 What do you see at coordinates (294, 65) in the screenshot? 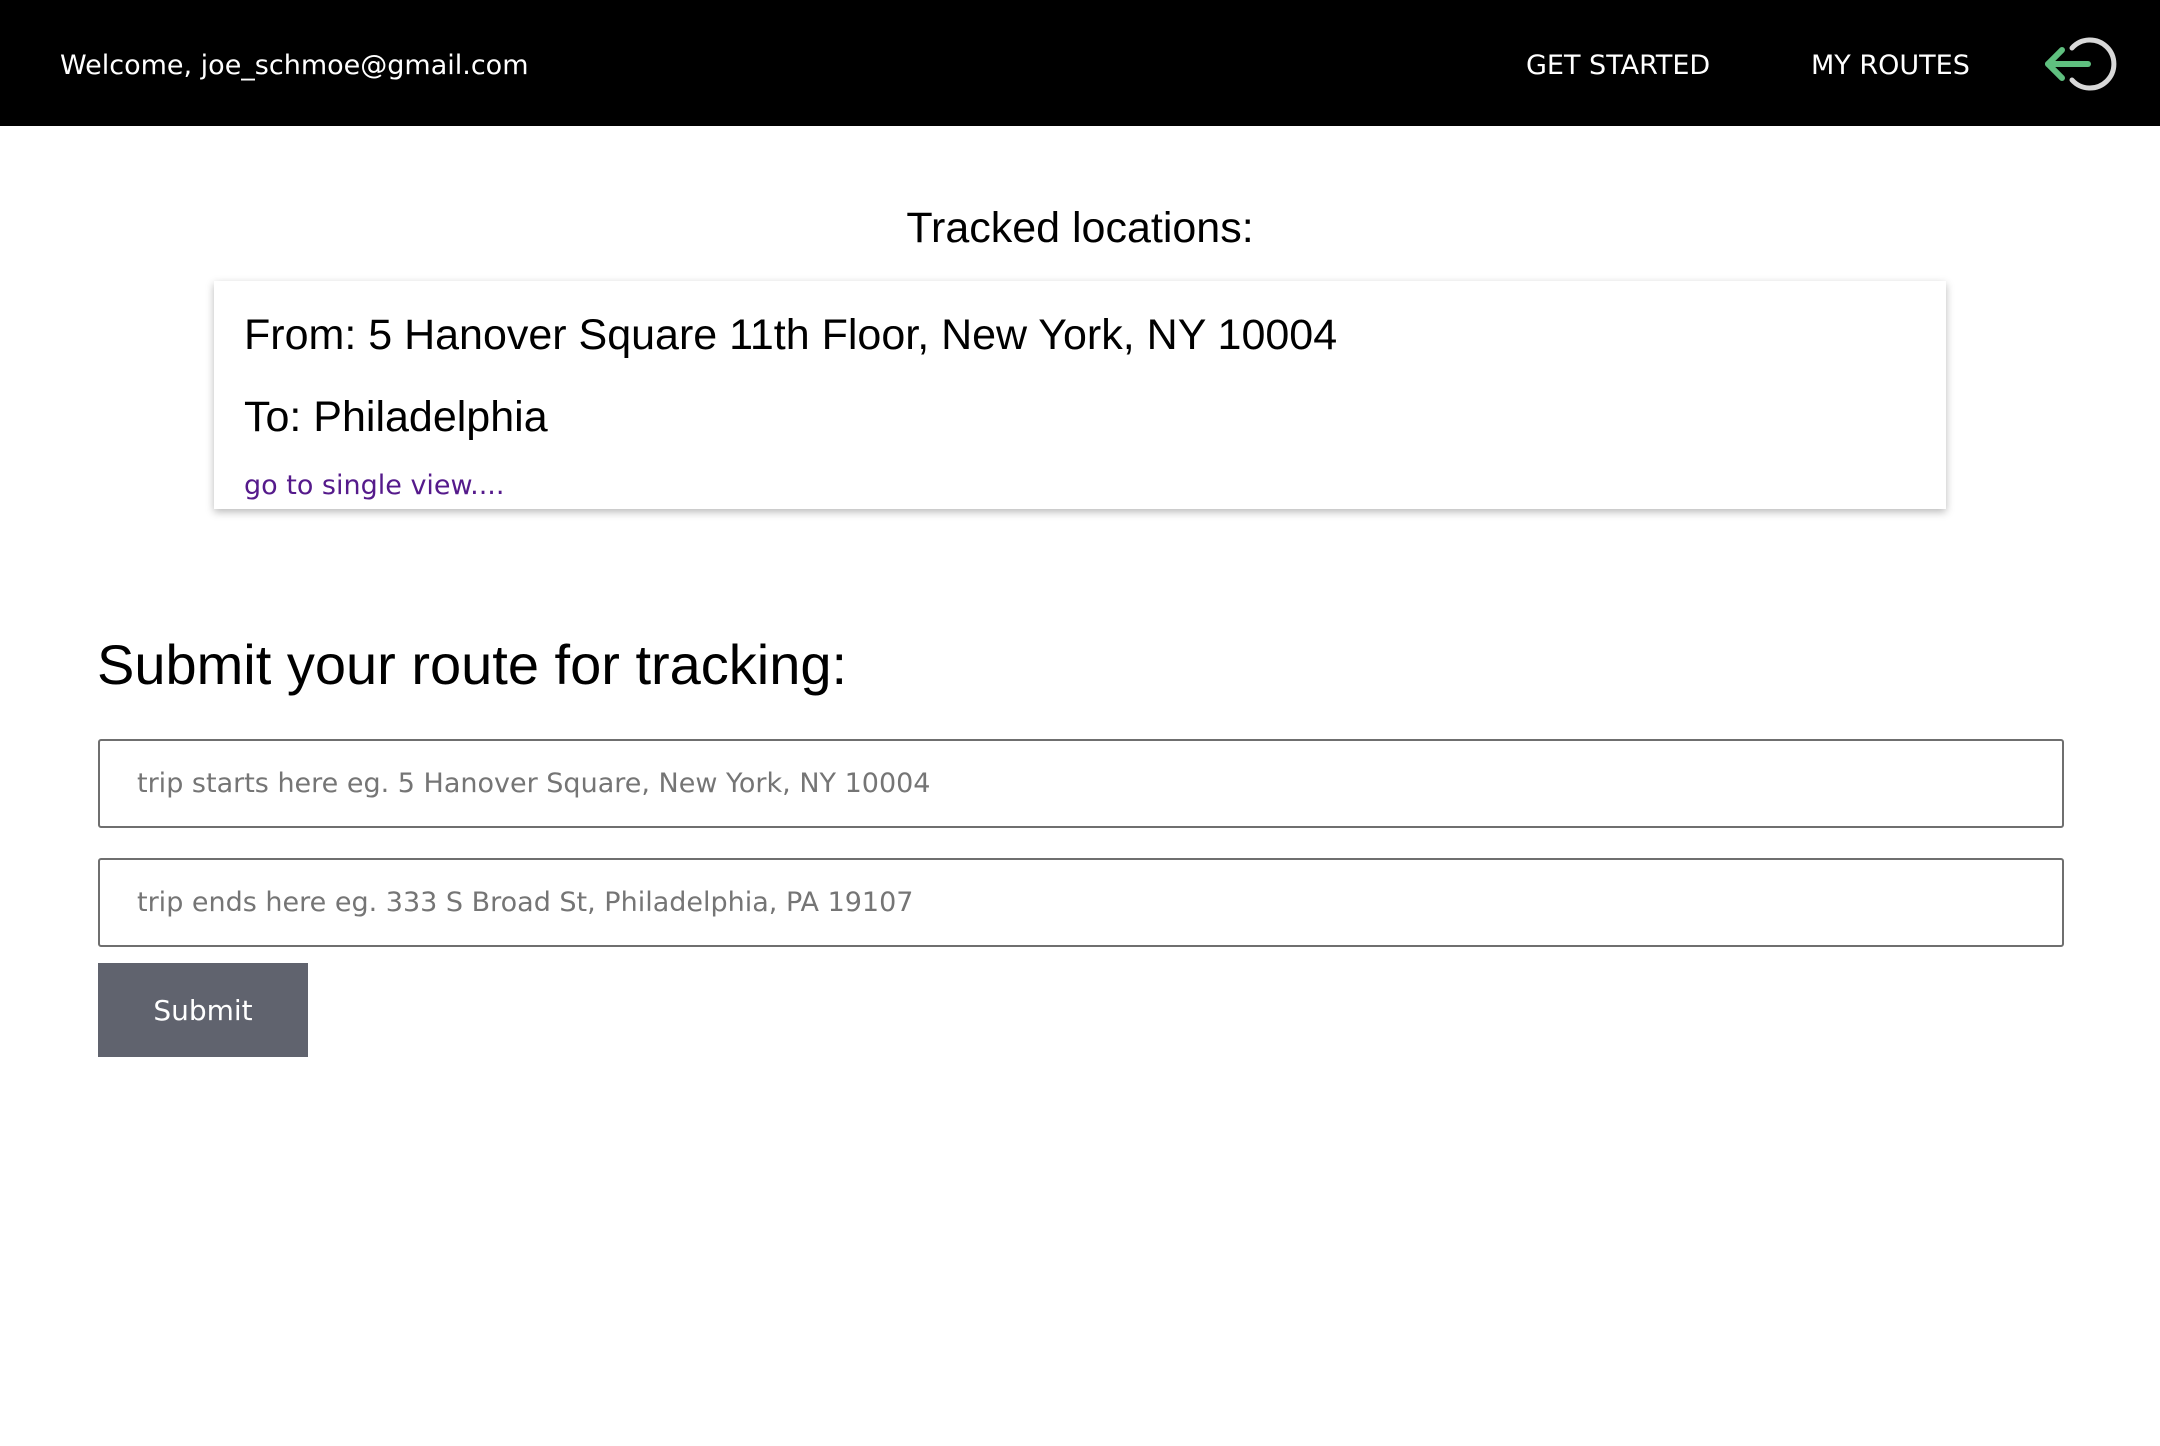
I see `welcome-message: Welcome, joe_schmoe@gmail.com` at bounding box center [294, 65].